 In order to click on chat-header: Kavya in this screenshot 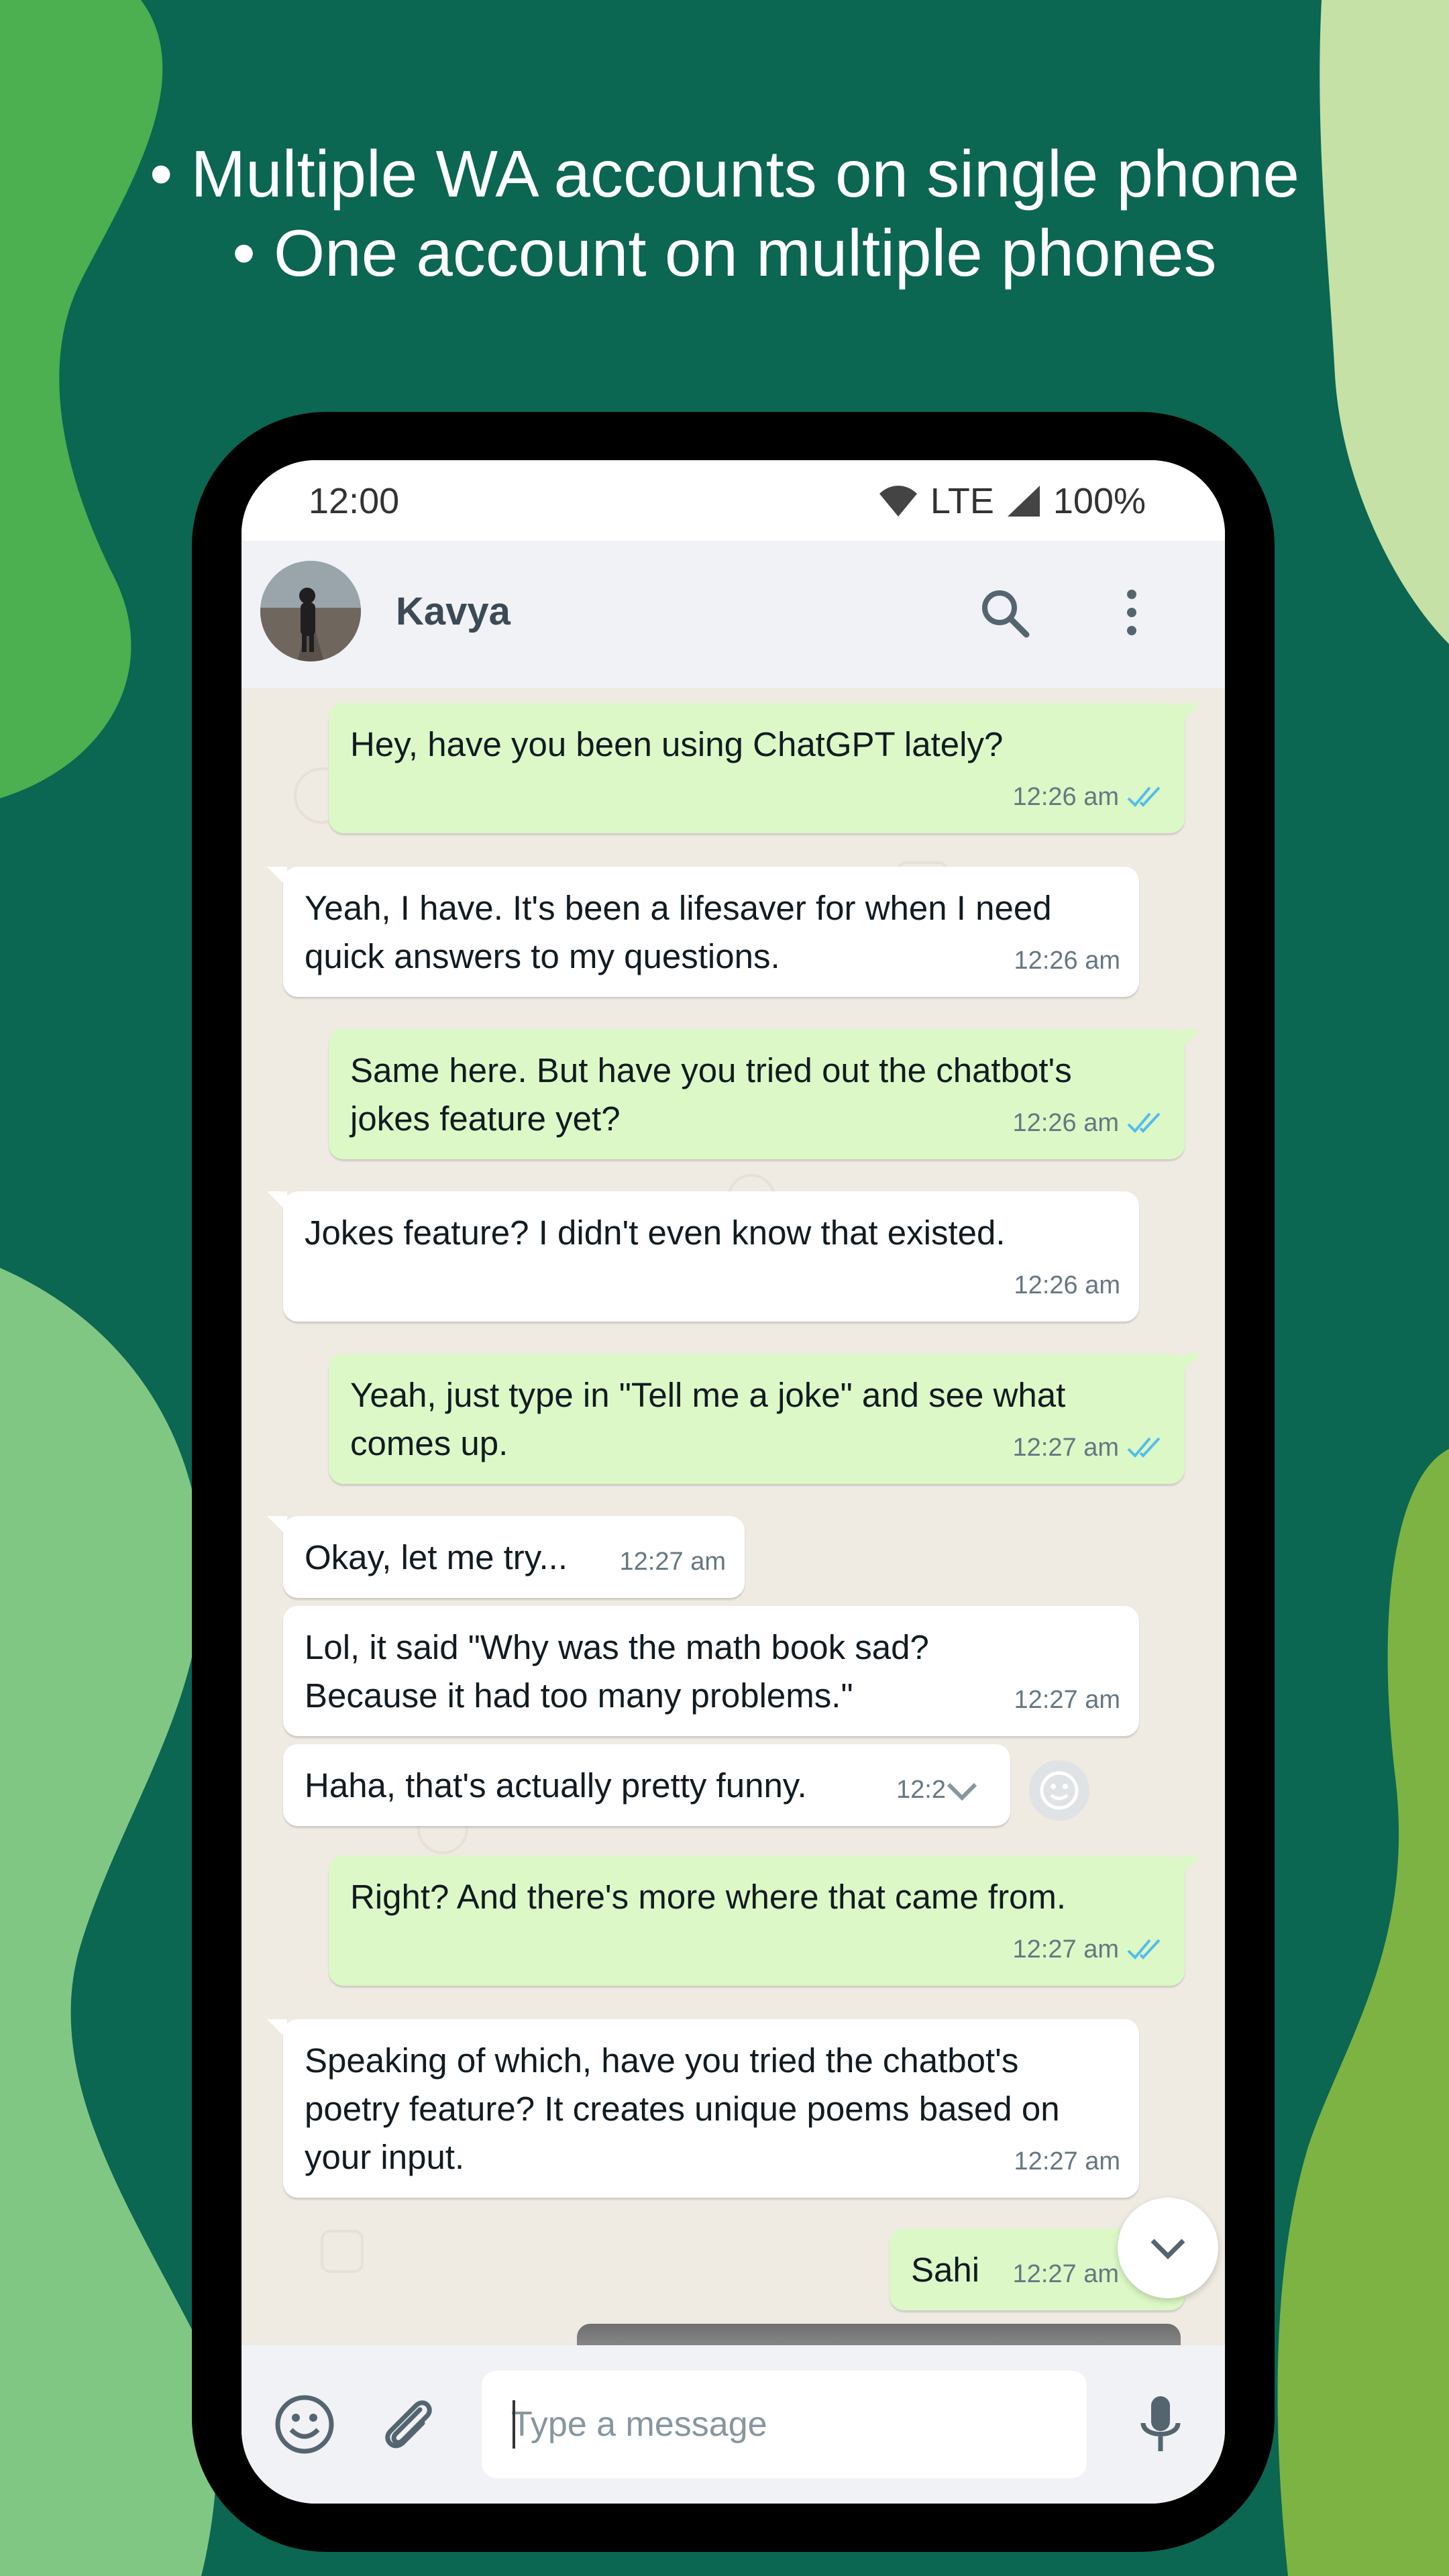, I will do `click(733, 614)`.